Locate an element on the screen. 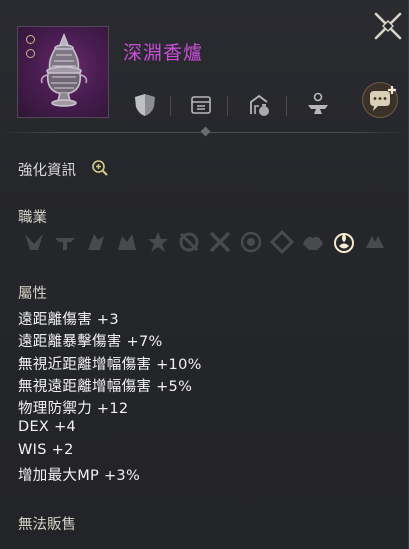  incense-burner-icon is located at coordinates (64, 69).